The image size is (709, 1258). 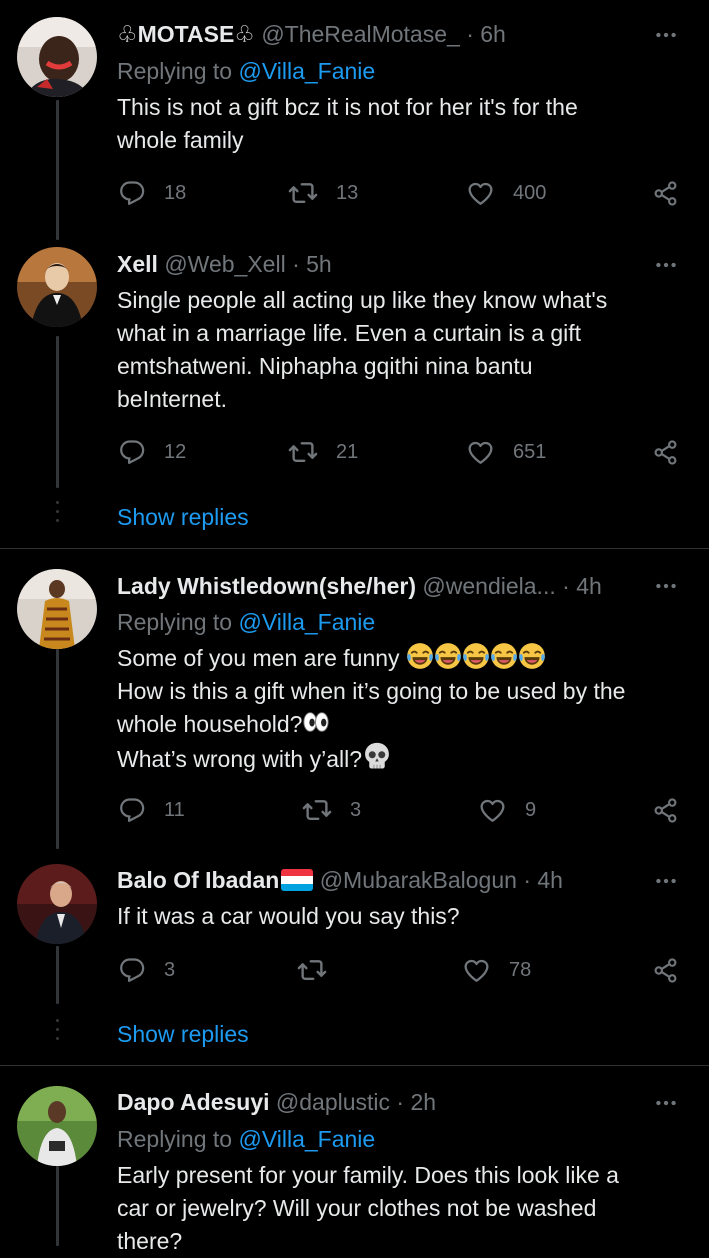 I want to click on timestamp: 5h, so click(x=319, y=264).